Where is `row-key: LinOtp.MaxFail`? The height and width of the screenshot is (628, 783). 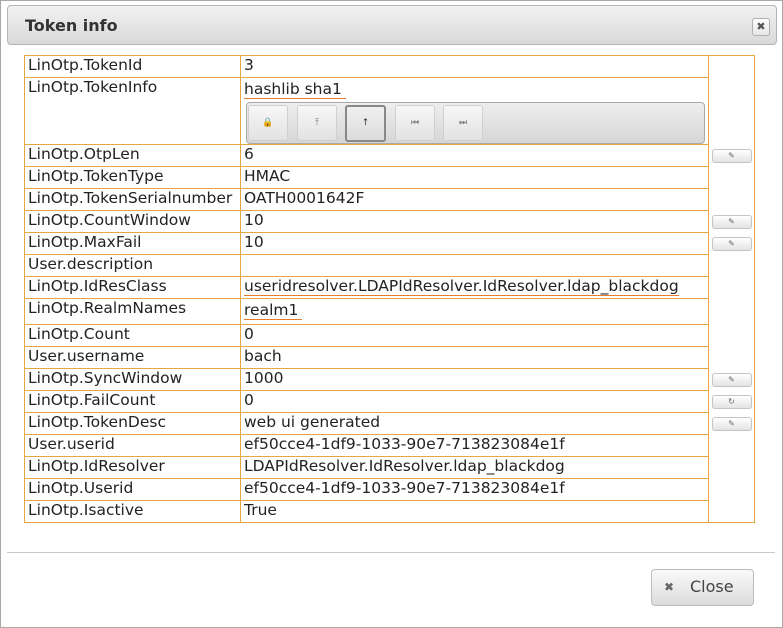 row-key: LinOtp.MaxFail is located at coordinates (132, 243).